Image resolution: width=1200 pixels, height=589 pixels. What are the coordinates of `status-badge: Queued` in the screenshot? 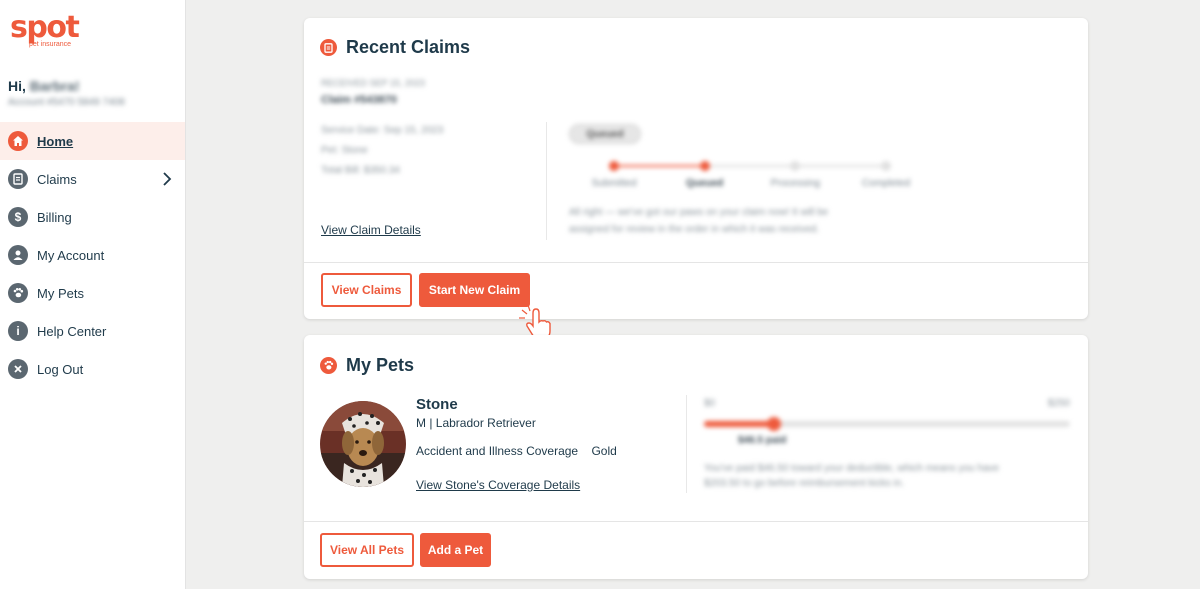 It's located at (605, 134).